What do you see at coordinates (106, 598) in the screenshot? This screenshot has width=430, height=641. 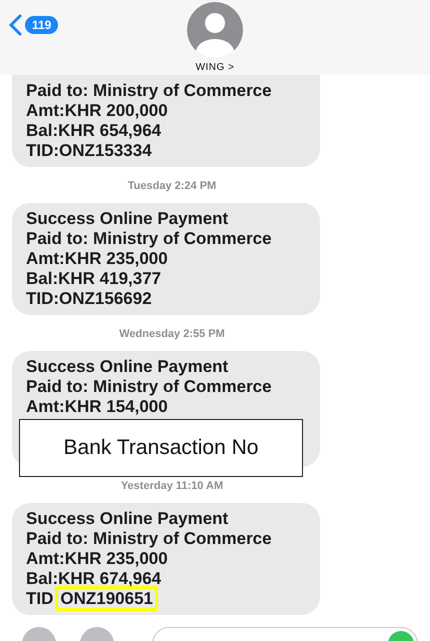 I see `highlighted-transaction-id: ONZ190651` at bounding box center [106, 598].